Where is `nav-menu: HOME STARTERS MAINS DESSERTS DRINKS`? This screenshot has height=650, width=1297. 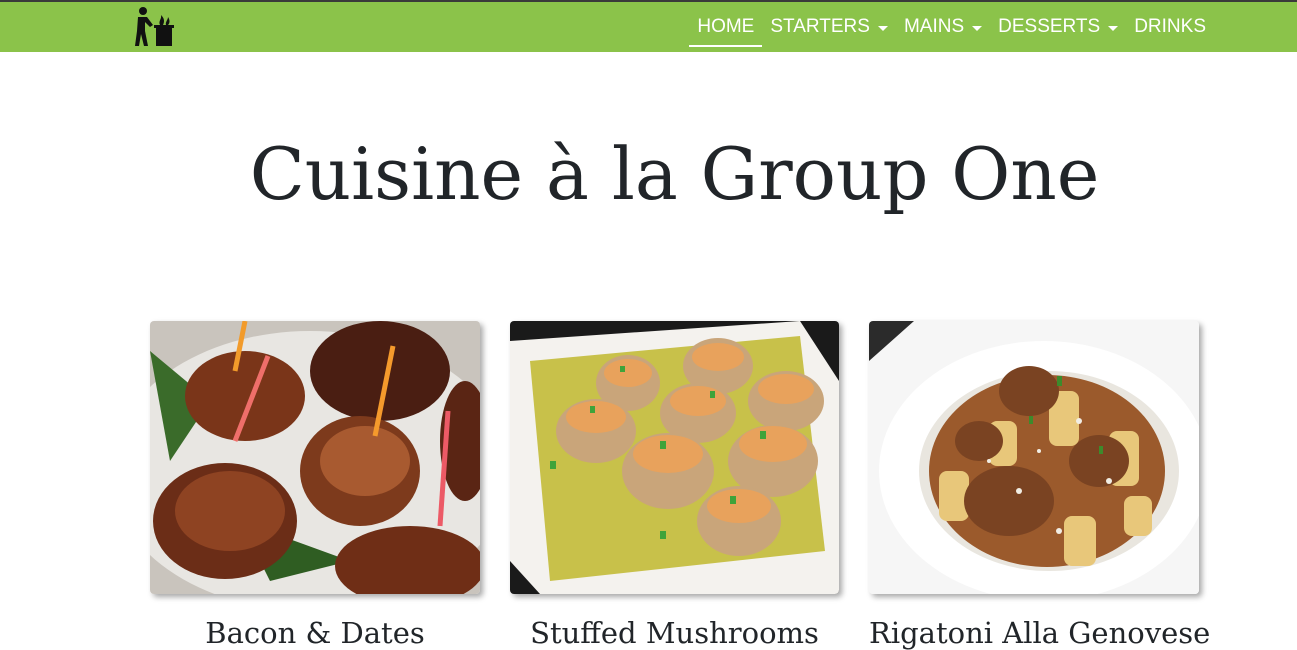 nav-menu: HOME STARTERS MAINS DESSERTS DRINKS is located at coordinates (951, 27).